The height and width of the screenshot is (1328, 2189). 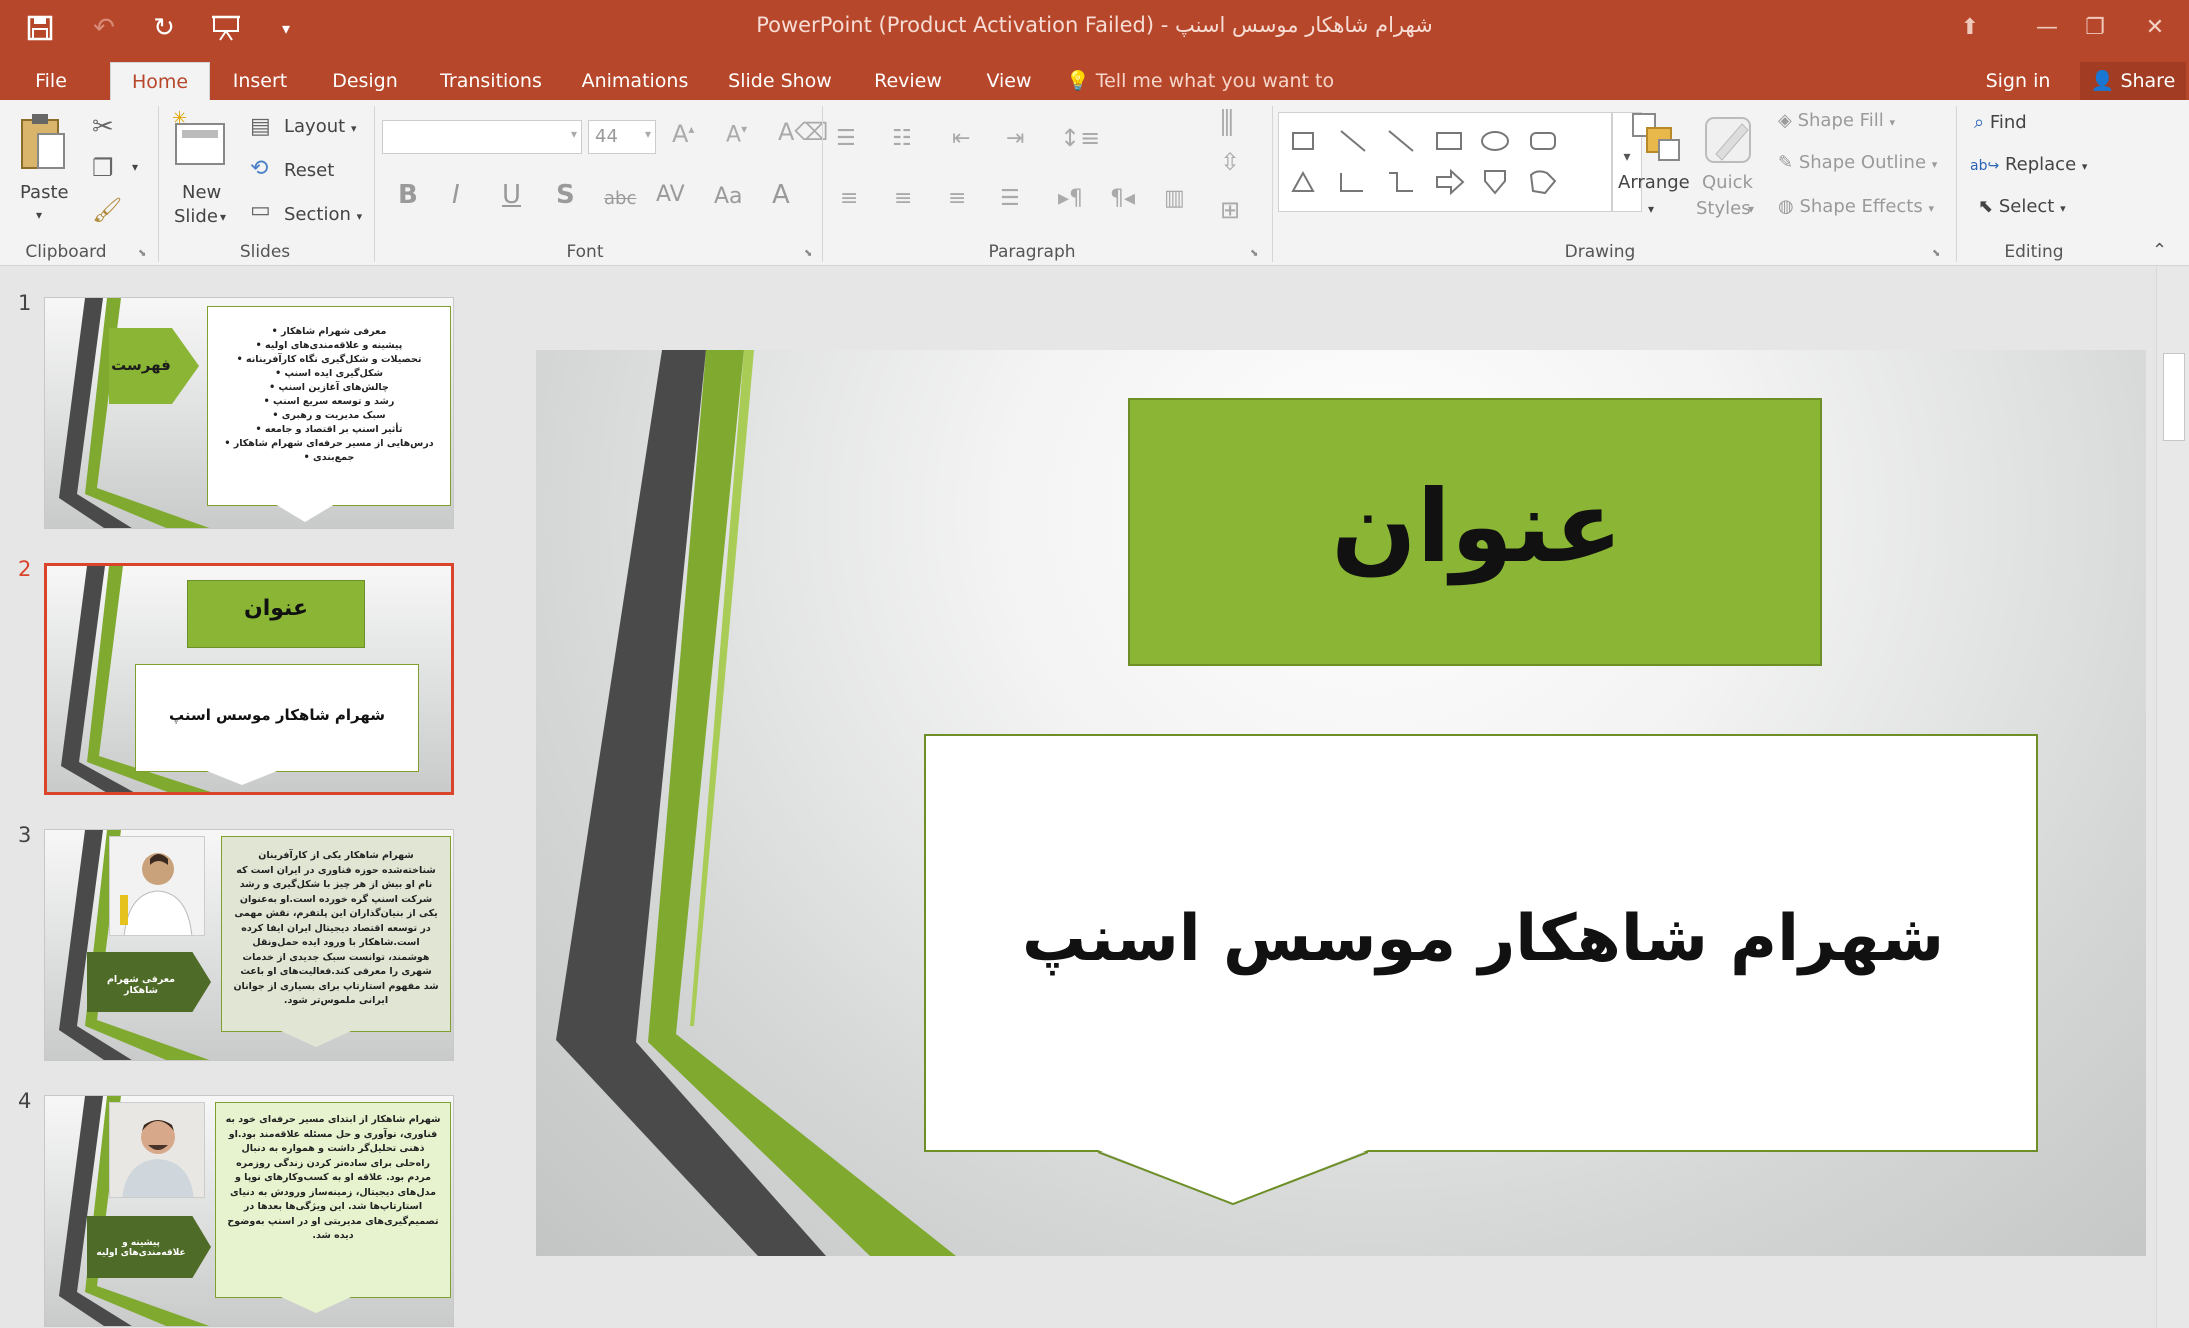 I want to click on scrollbar-thumb, so click(x=2174, y=397).